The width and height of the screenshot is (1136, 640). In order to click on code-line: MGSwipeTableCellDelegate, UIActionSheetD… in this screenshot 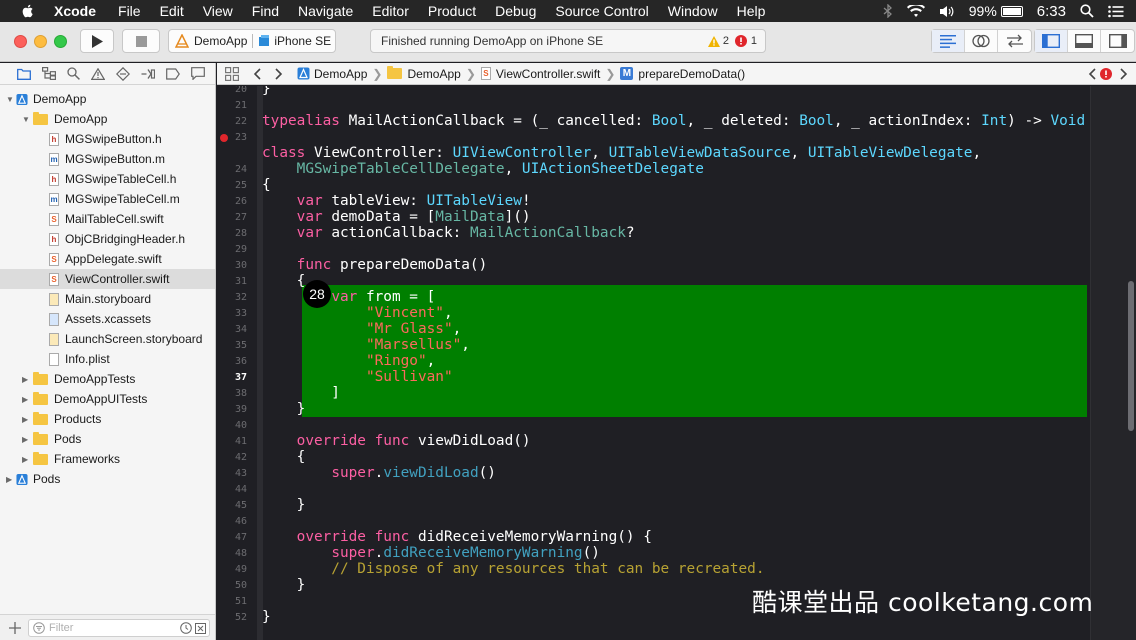, I will do `click(483, 169)`.